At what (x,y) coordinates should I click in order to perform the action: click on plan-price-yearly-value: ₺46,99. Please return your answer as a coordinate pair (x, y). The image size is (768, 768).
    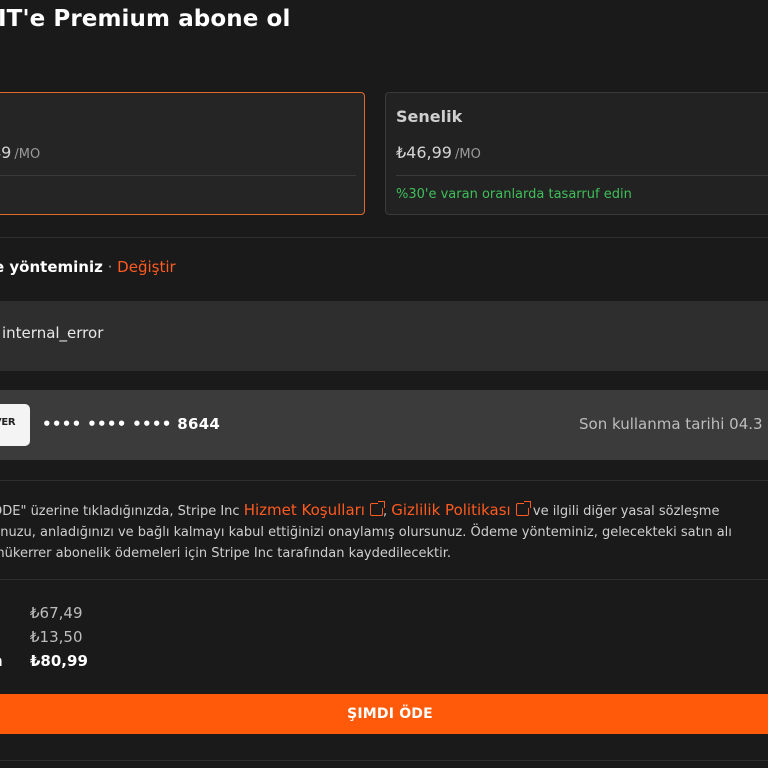
    Looking at the image, I should click on (424, 152).